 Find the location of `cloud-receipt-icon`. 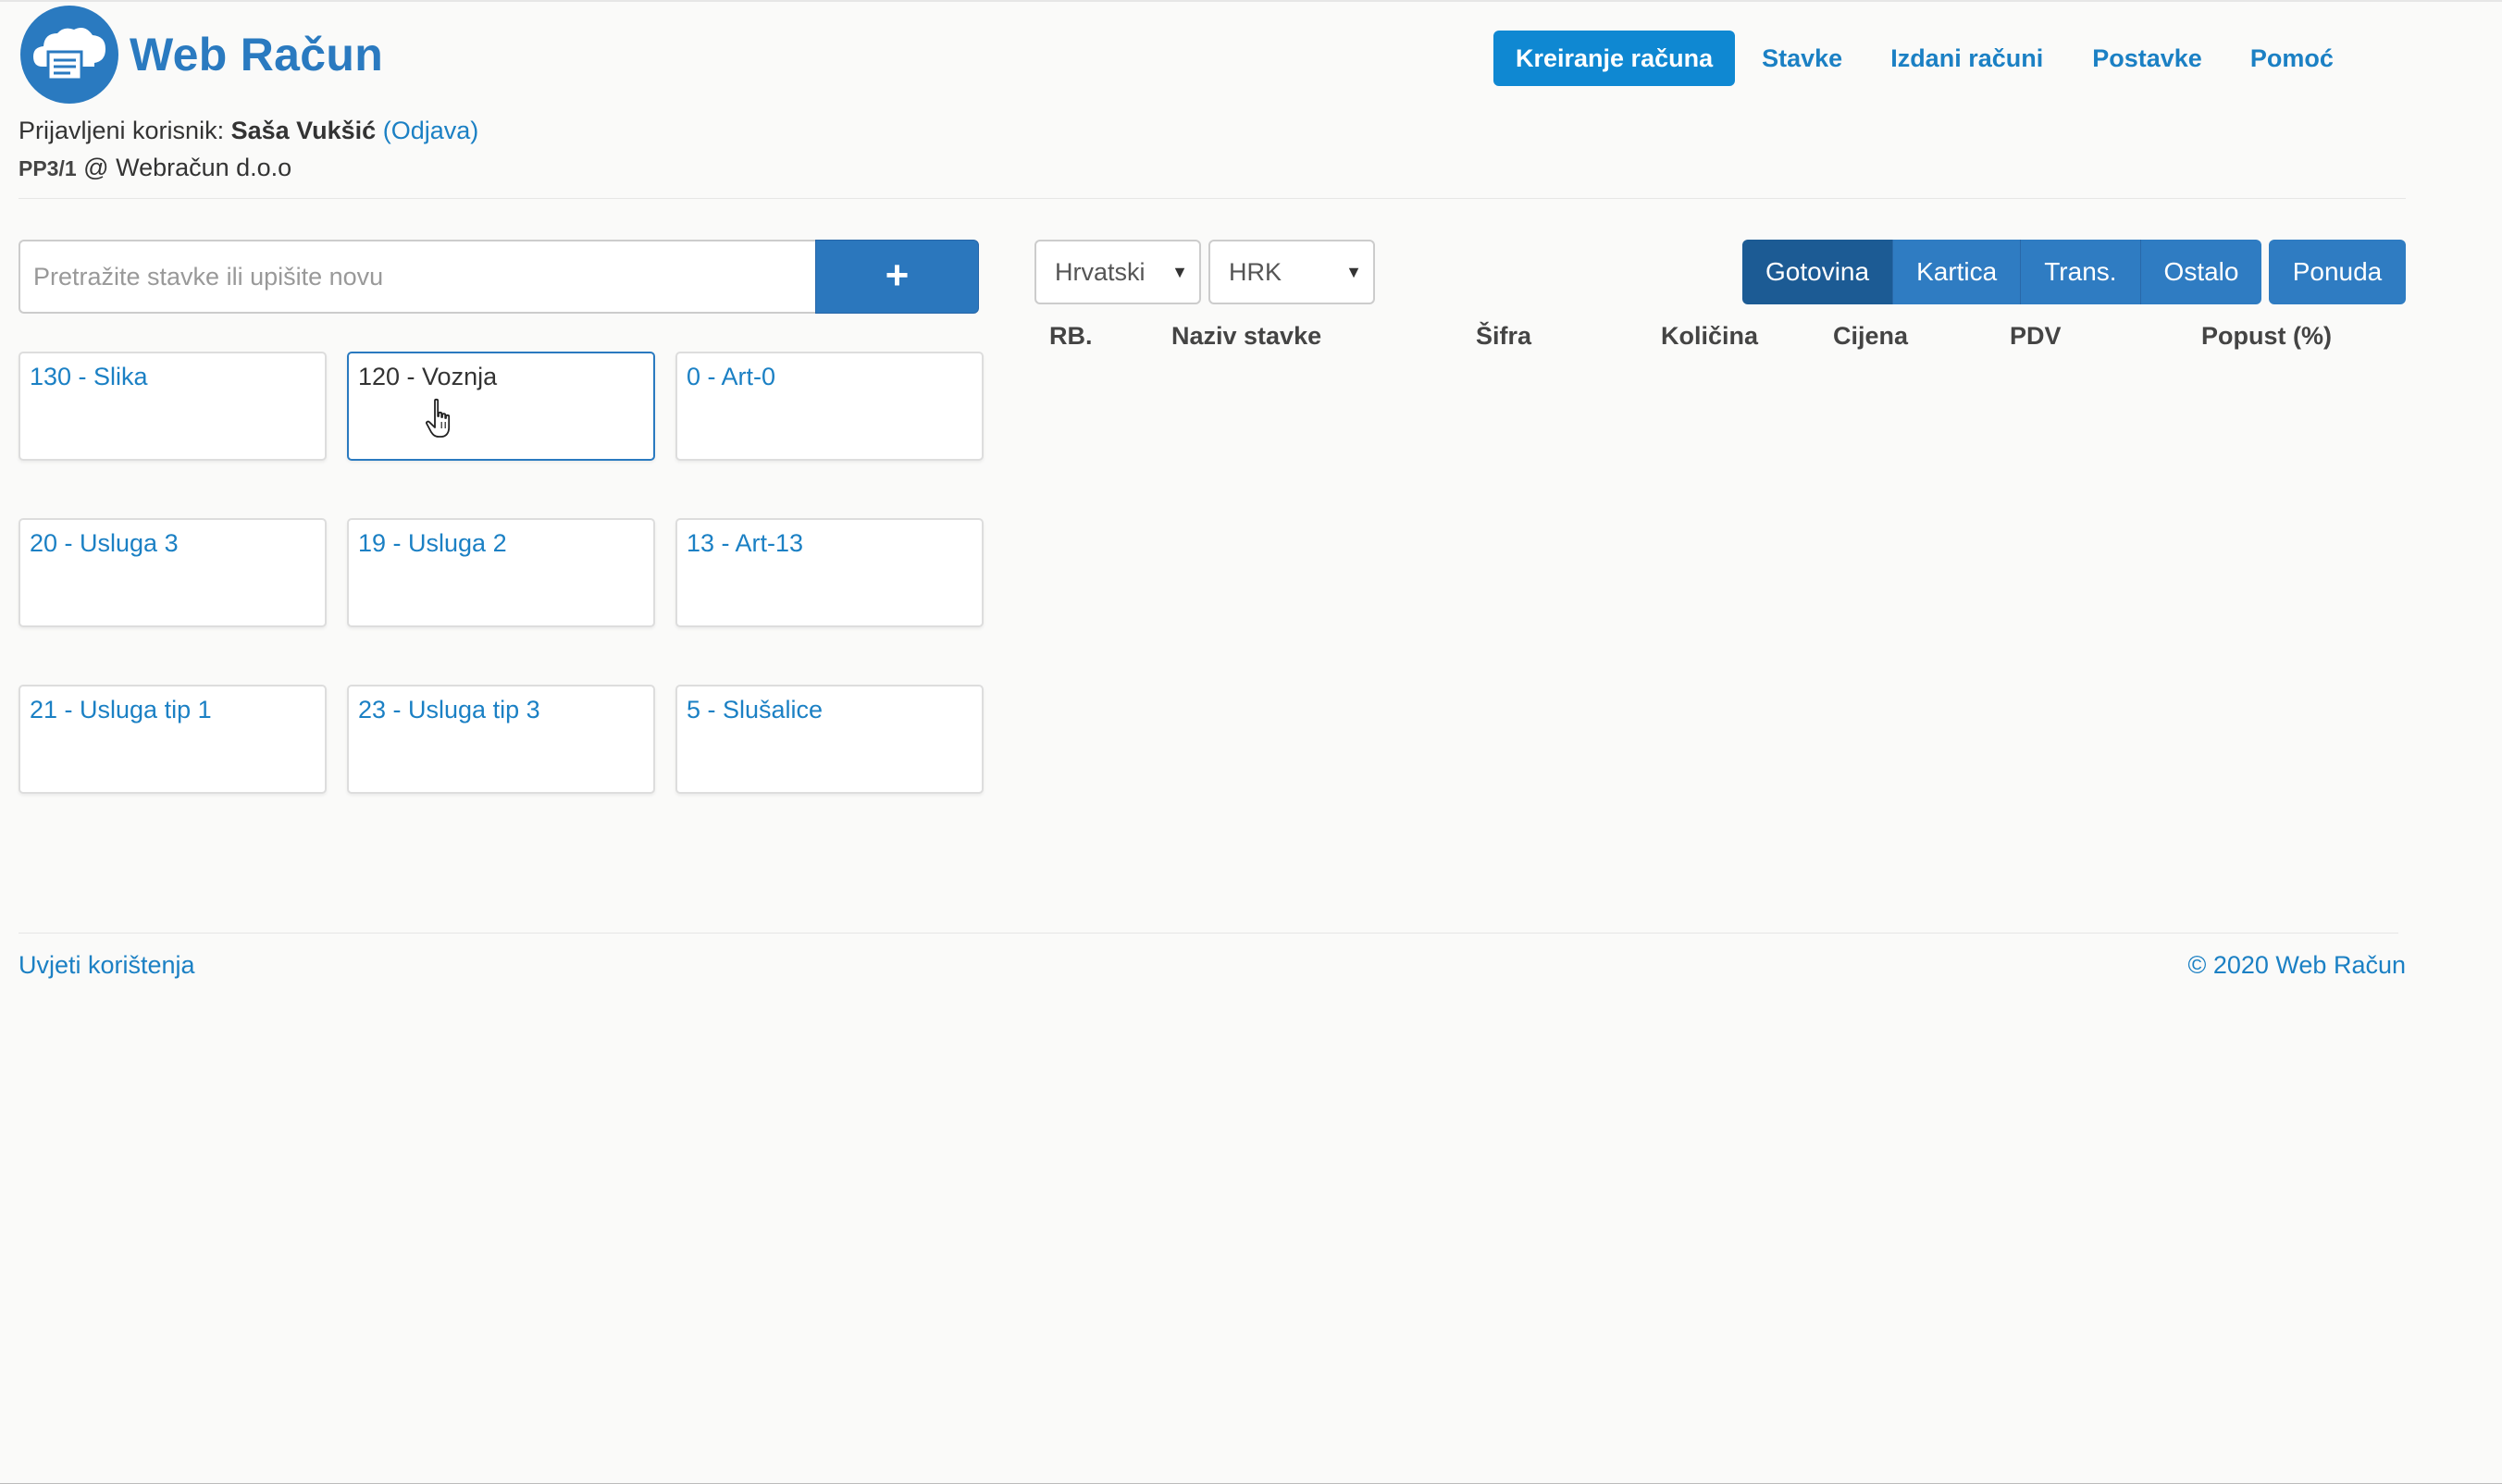

cloud-receipt-icon is located at coordinates (69, 55).